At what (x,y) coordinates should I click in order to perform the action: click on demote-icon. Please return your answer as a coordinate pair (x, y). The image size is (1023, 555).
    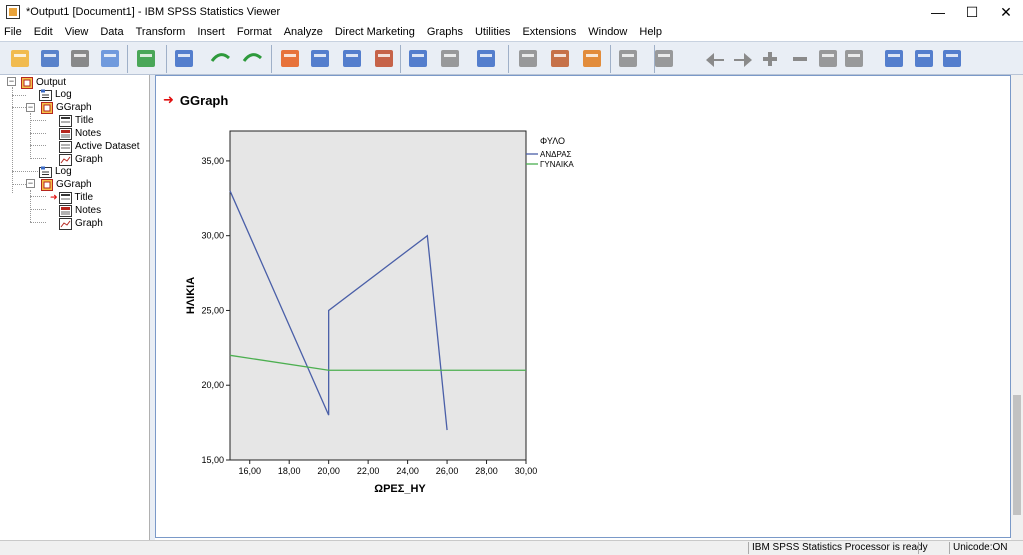
    Looking at the image, I should click on (743, 59).